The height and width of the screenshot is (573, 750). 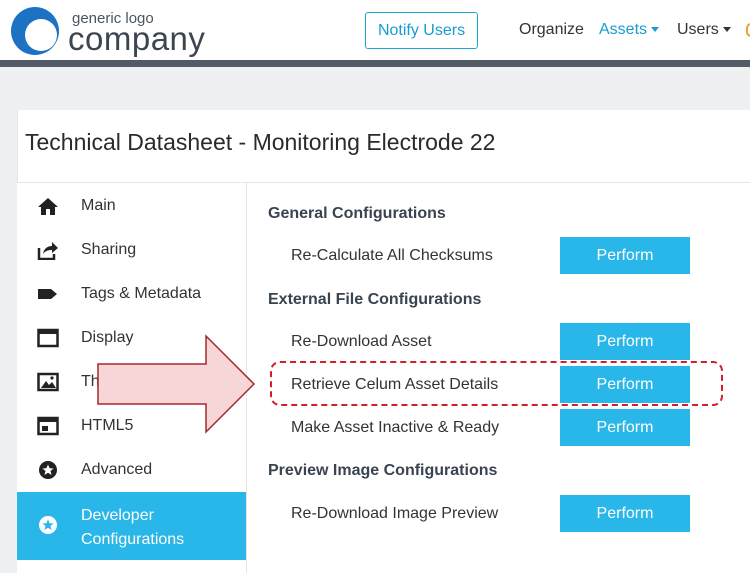 I want to click on sidebar-item-label: Developer Configurations, so click(x=132, y=528).